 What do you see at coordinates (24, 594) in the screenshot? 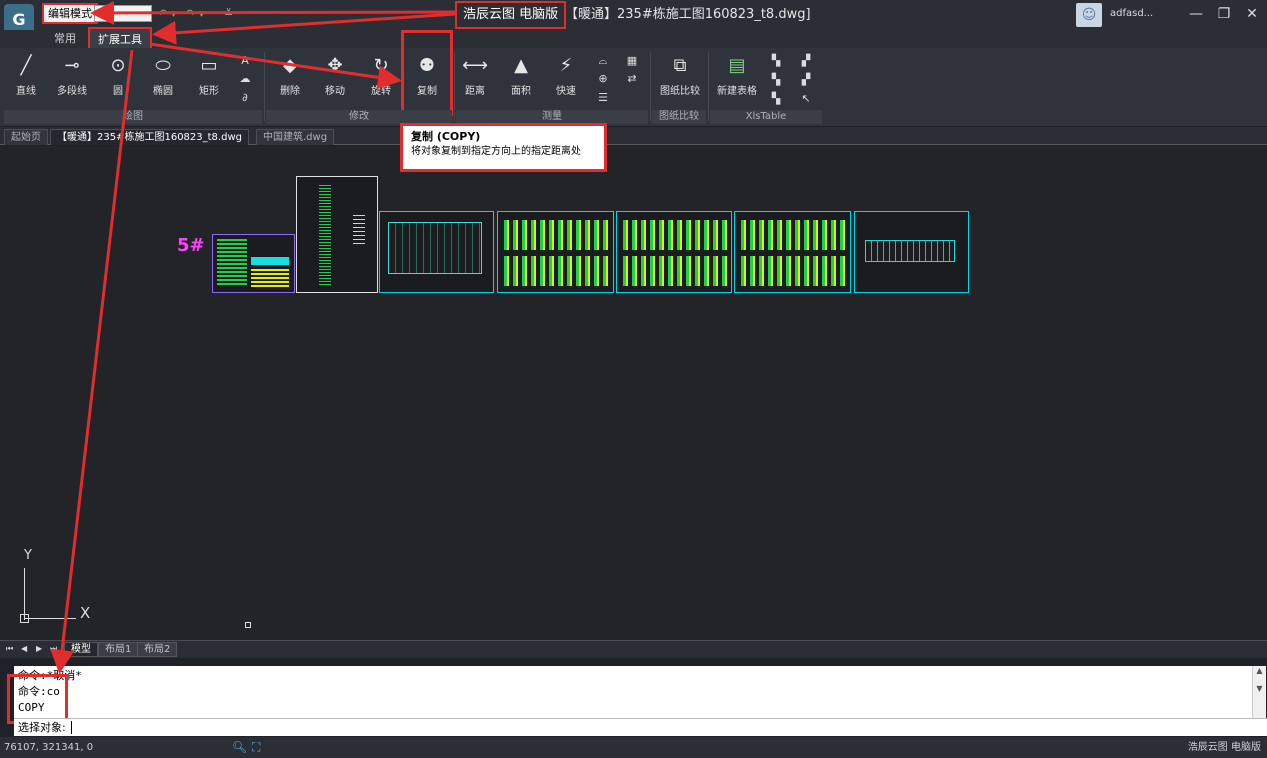
I see `ucs-y-axis` at bounding box center [24, 594].